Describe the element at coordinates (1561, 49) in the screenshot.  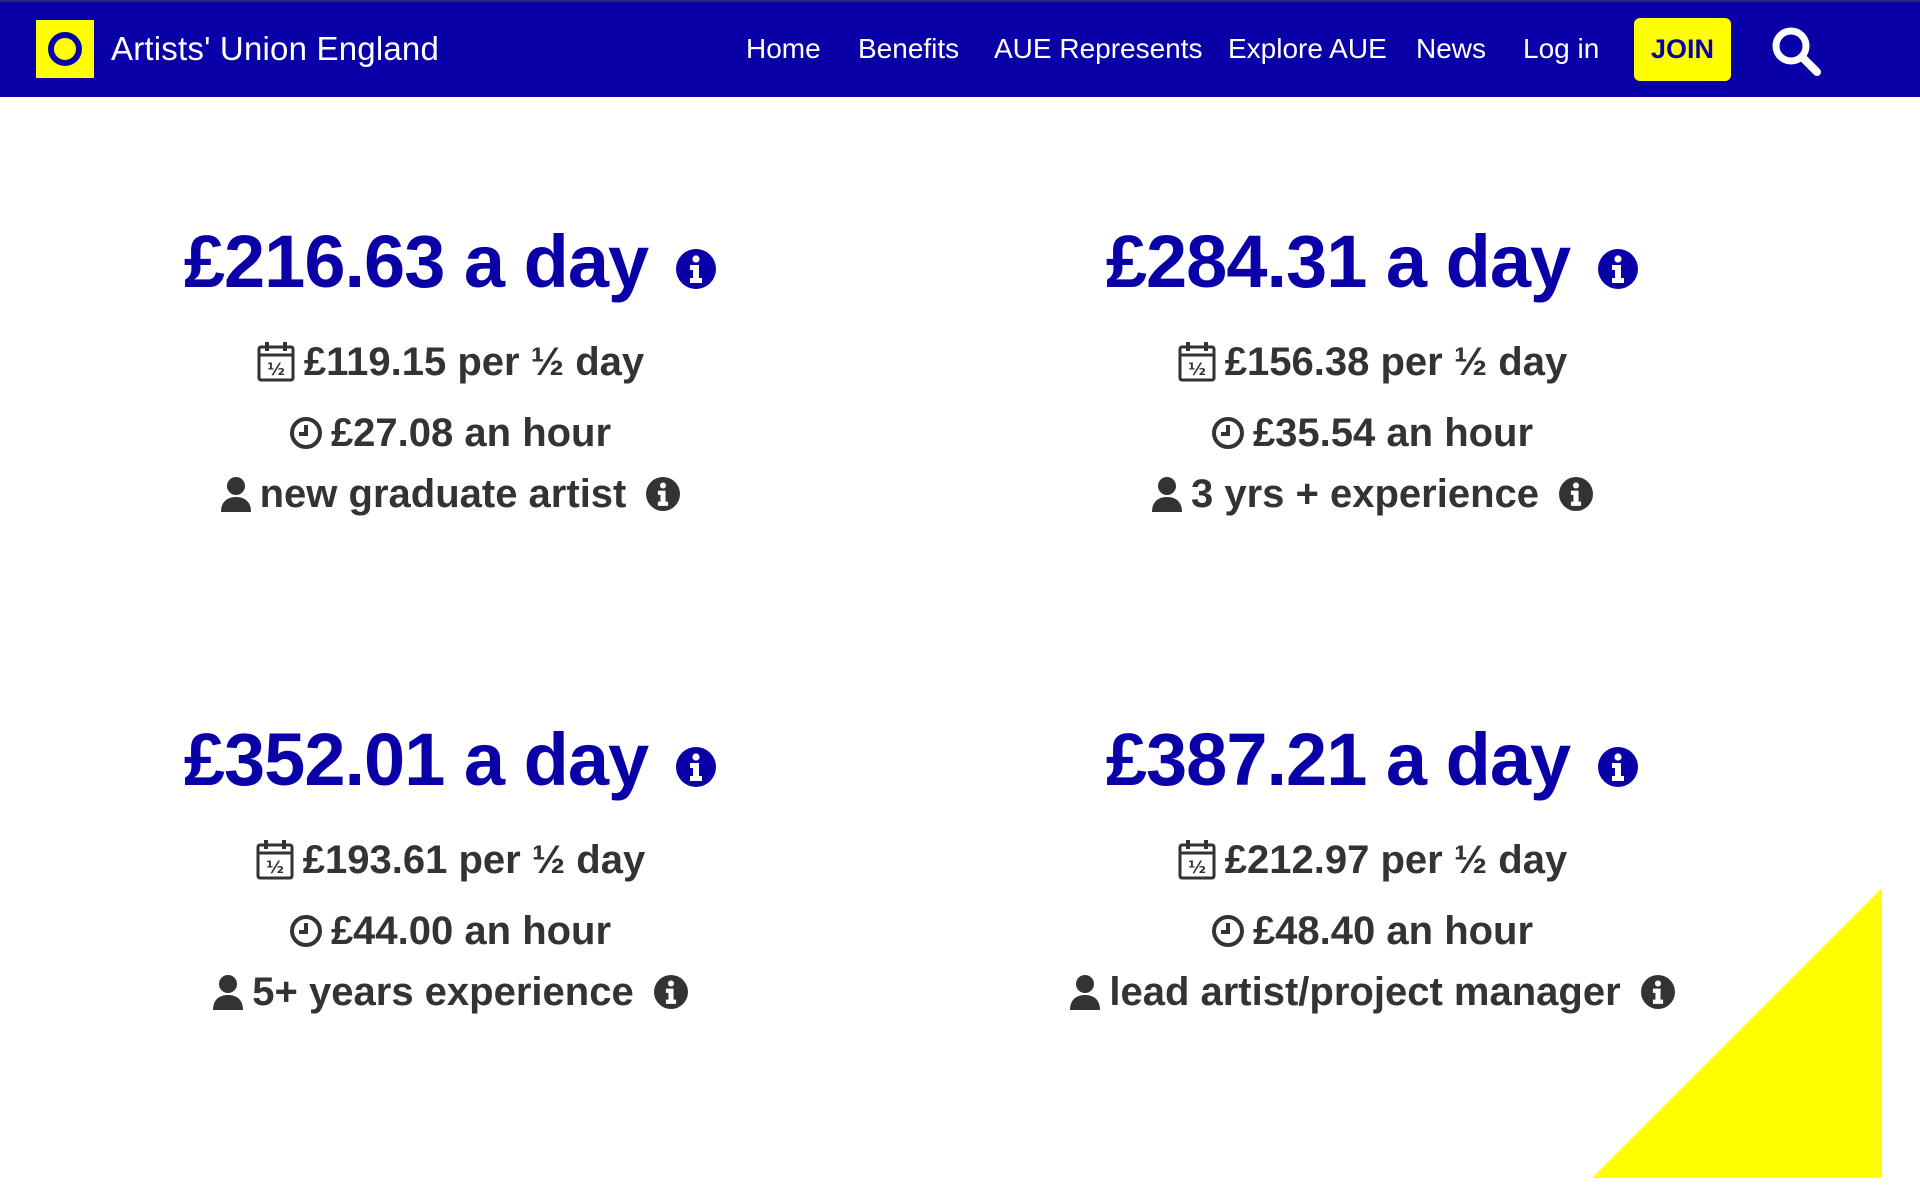
I see `nav-log-in: Log in` at that location.